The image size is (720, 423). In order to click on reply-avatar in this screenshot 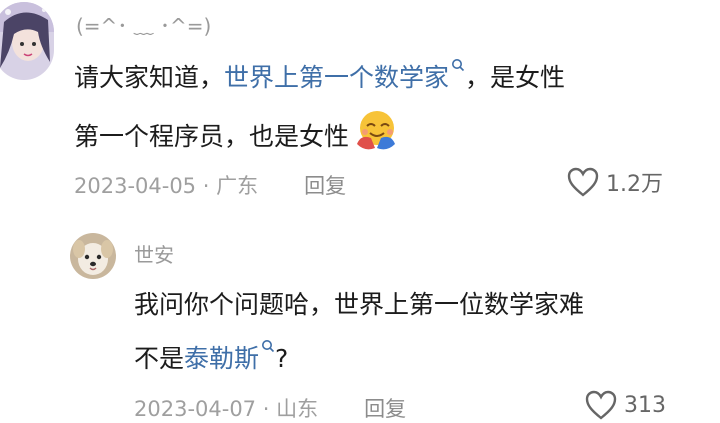, I will do `click(93, 256)`.